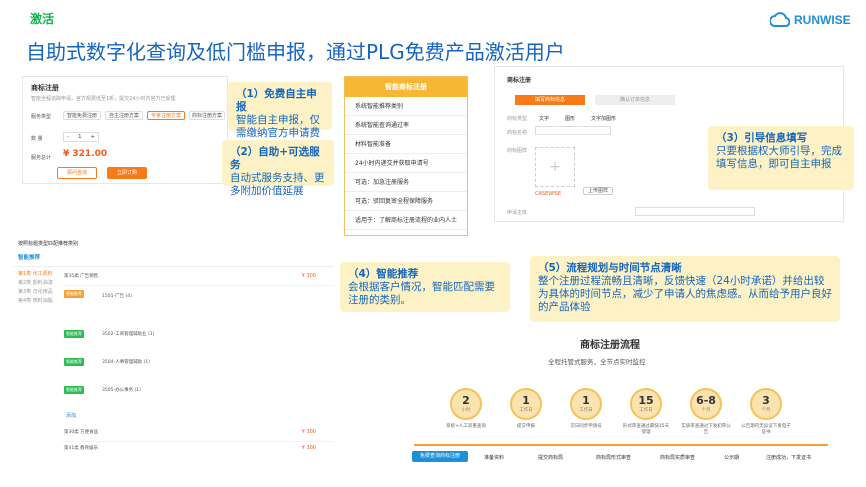 The width and height of the screenshot is (866, 487). Describe the element at coordinates (278, 126) in the screenshot. I see `callout-body: 智能自主申报，仅需缴纳官方申请费` at that location.